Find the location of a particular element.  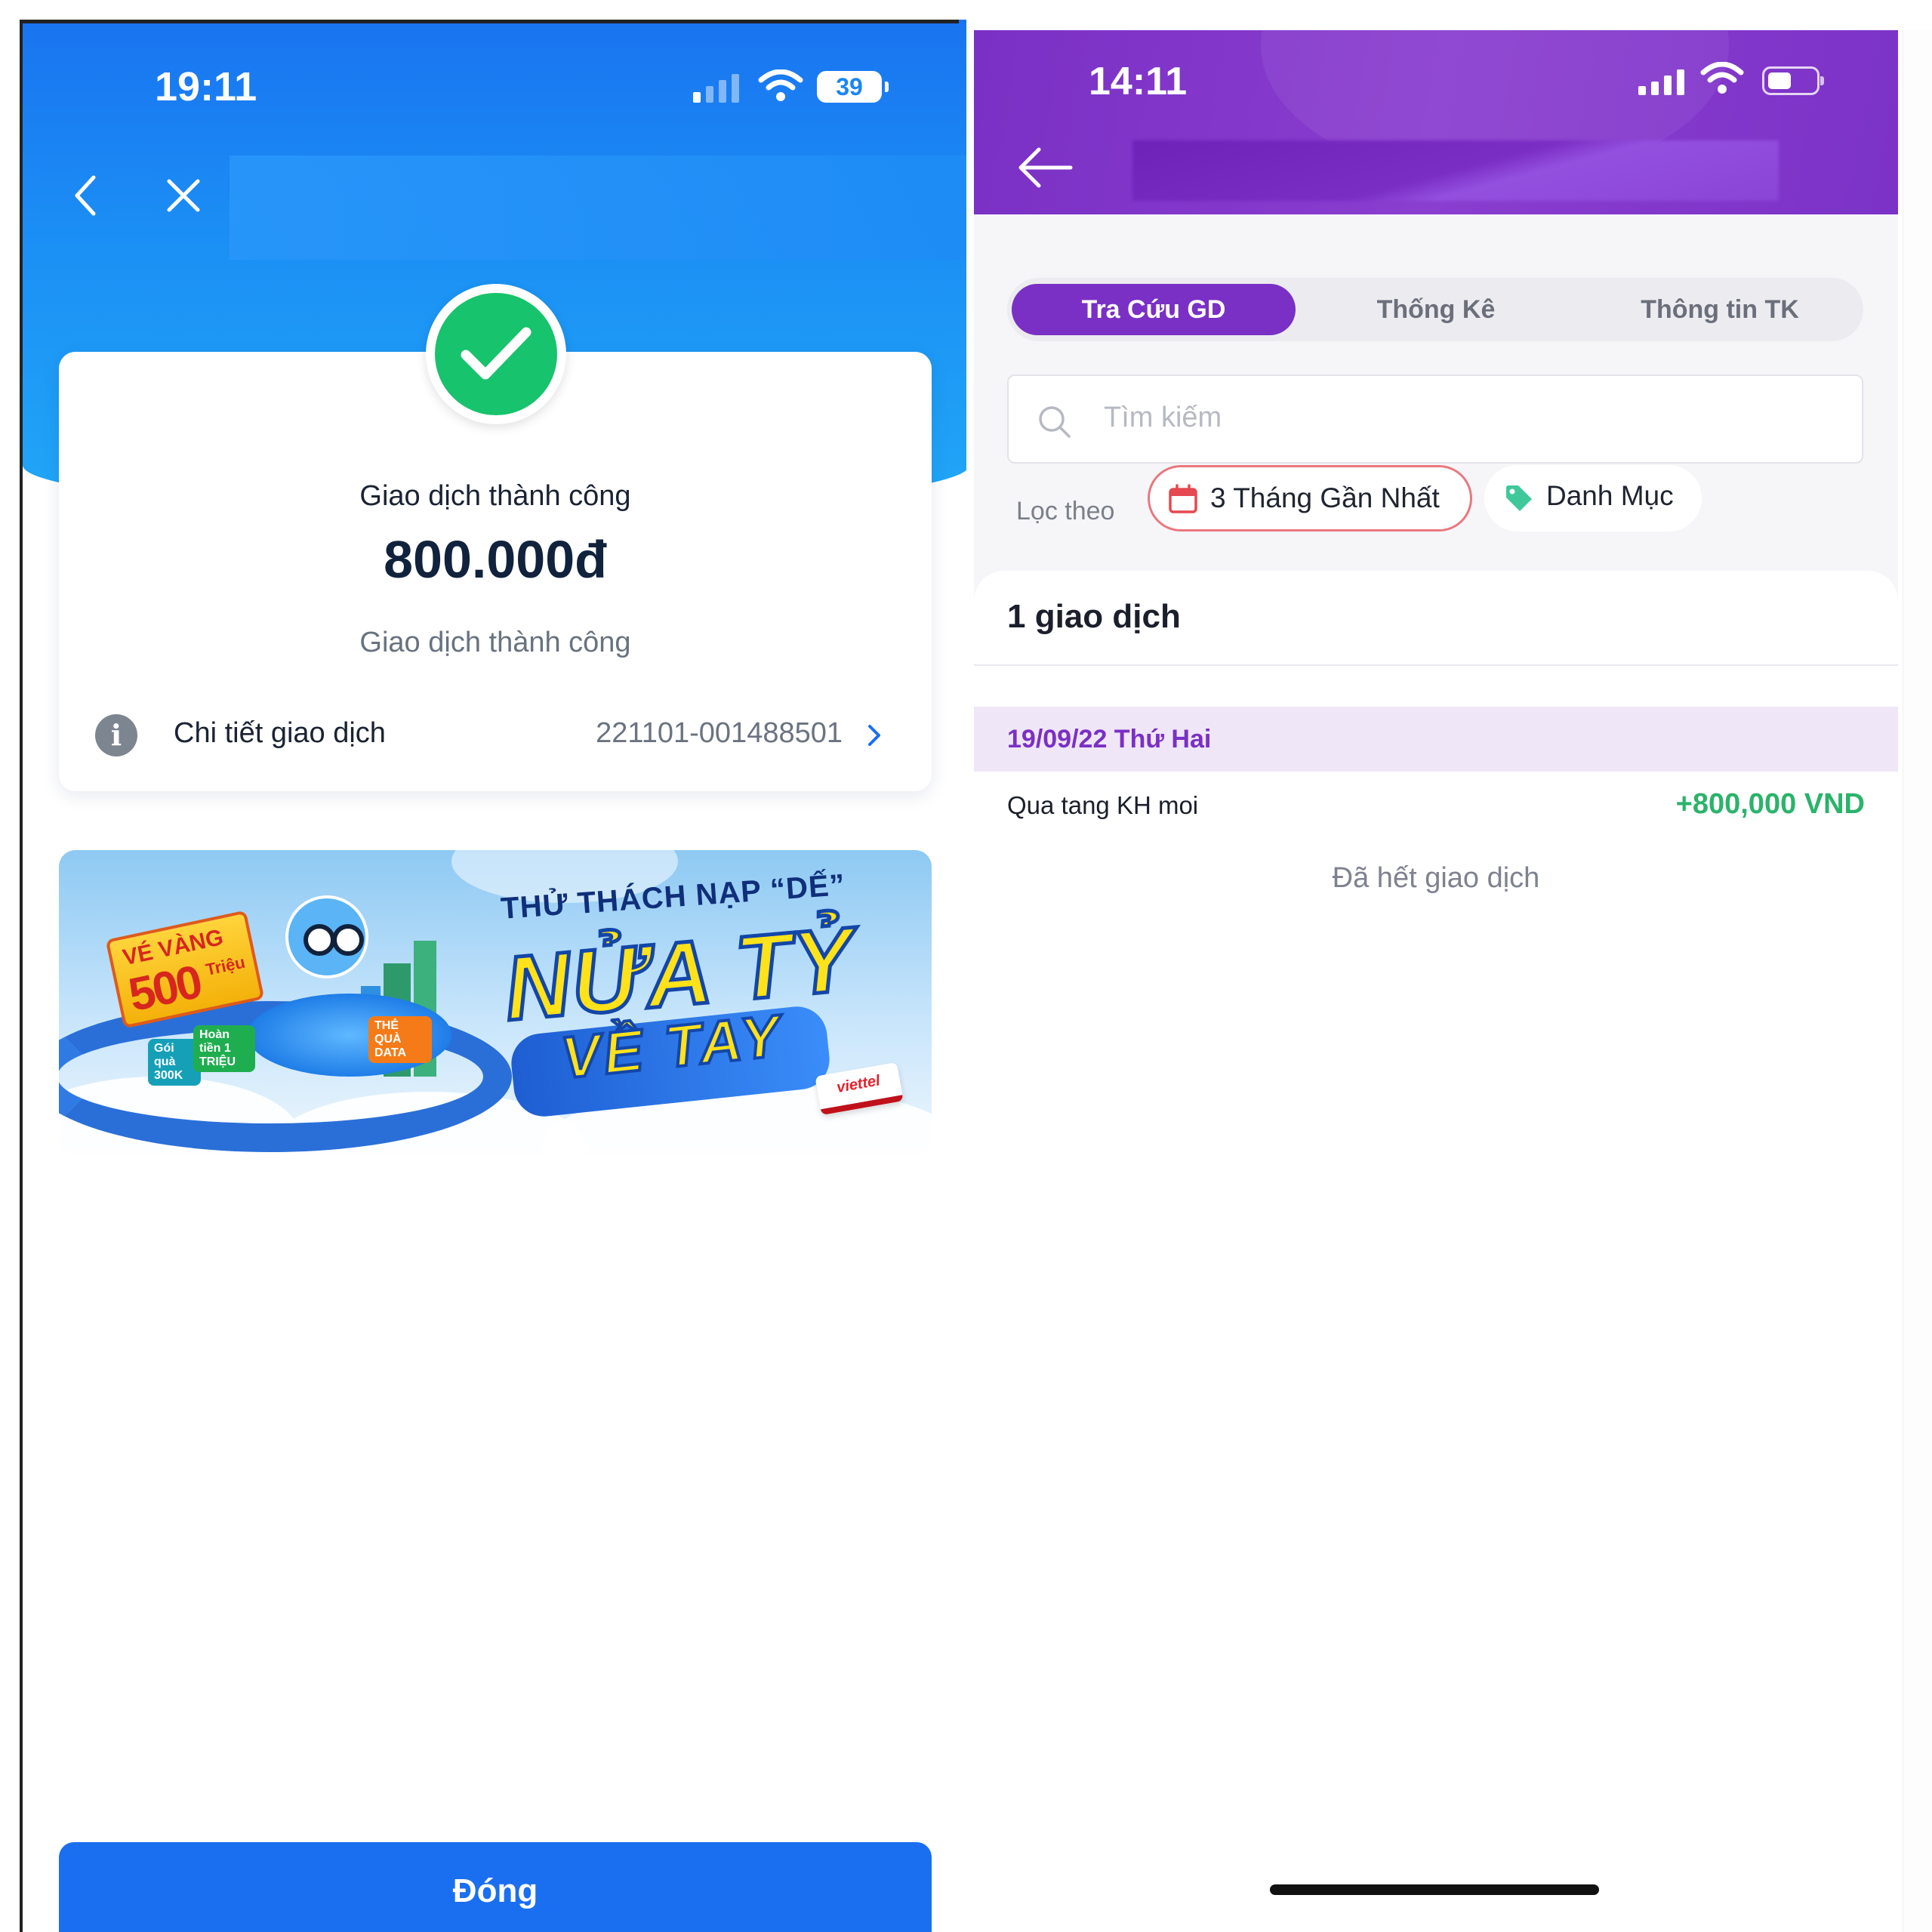

tab-account-info: Thông tin TK is located at coordinates (1720, 309).